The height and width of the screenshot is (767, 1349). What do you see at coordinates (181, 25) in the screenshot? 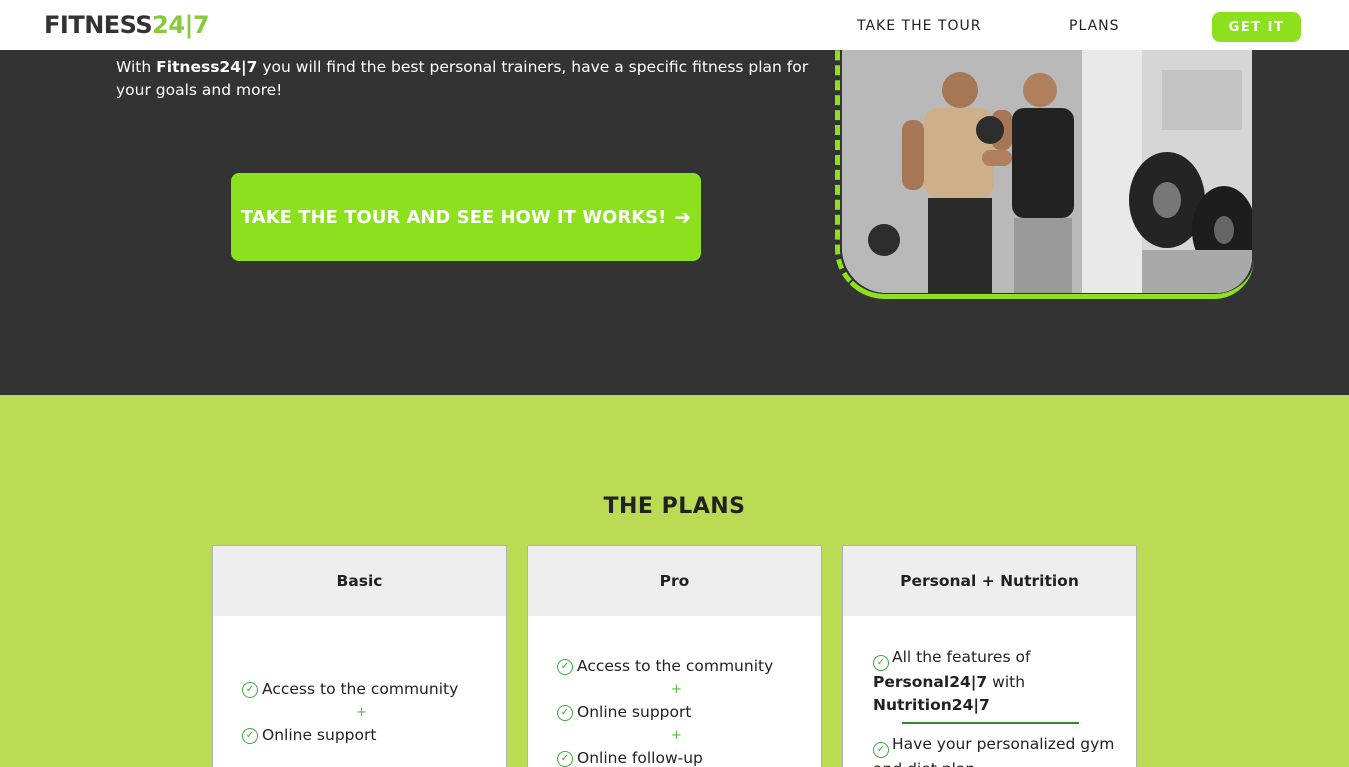
I see `logo-accent: 24|7` at bounding box center [181, 25].